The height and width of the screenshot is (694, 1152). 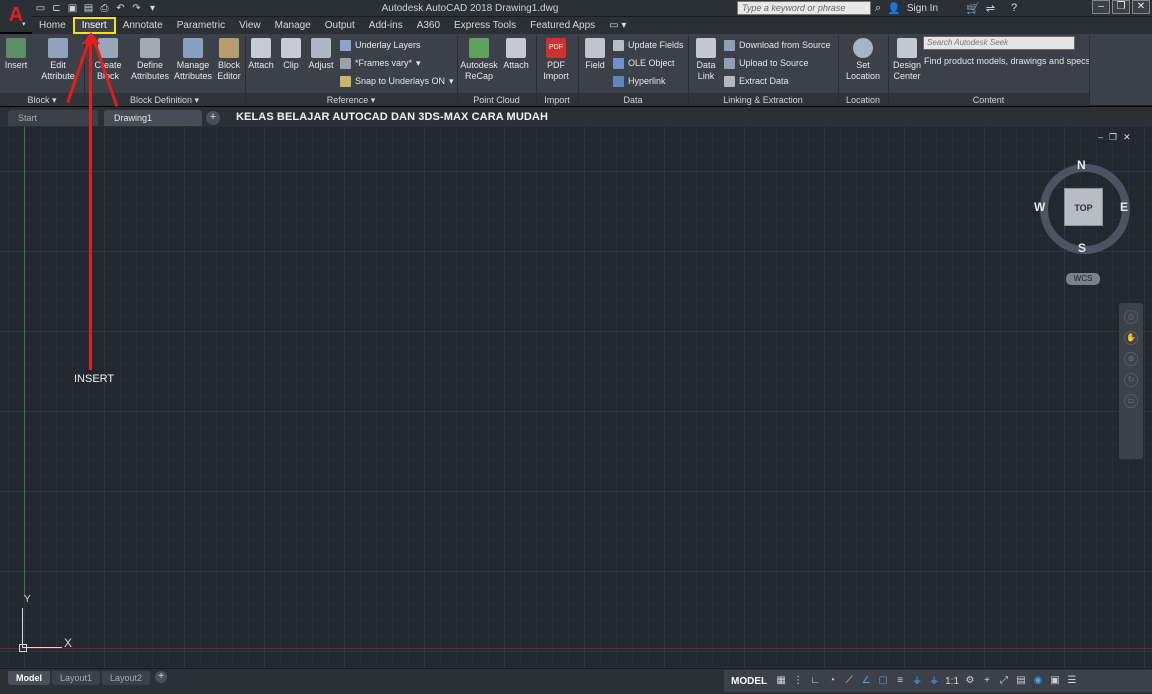 What do you see at coordinates (76, 678) in the screenshot?
I see `layout-tab-layout1: Layout1` at bounding box center [76, 678].